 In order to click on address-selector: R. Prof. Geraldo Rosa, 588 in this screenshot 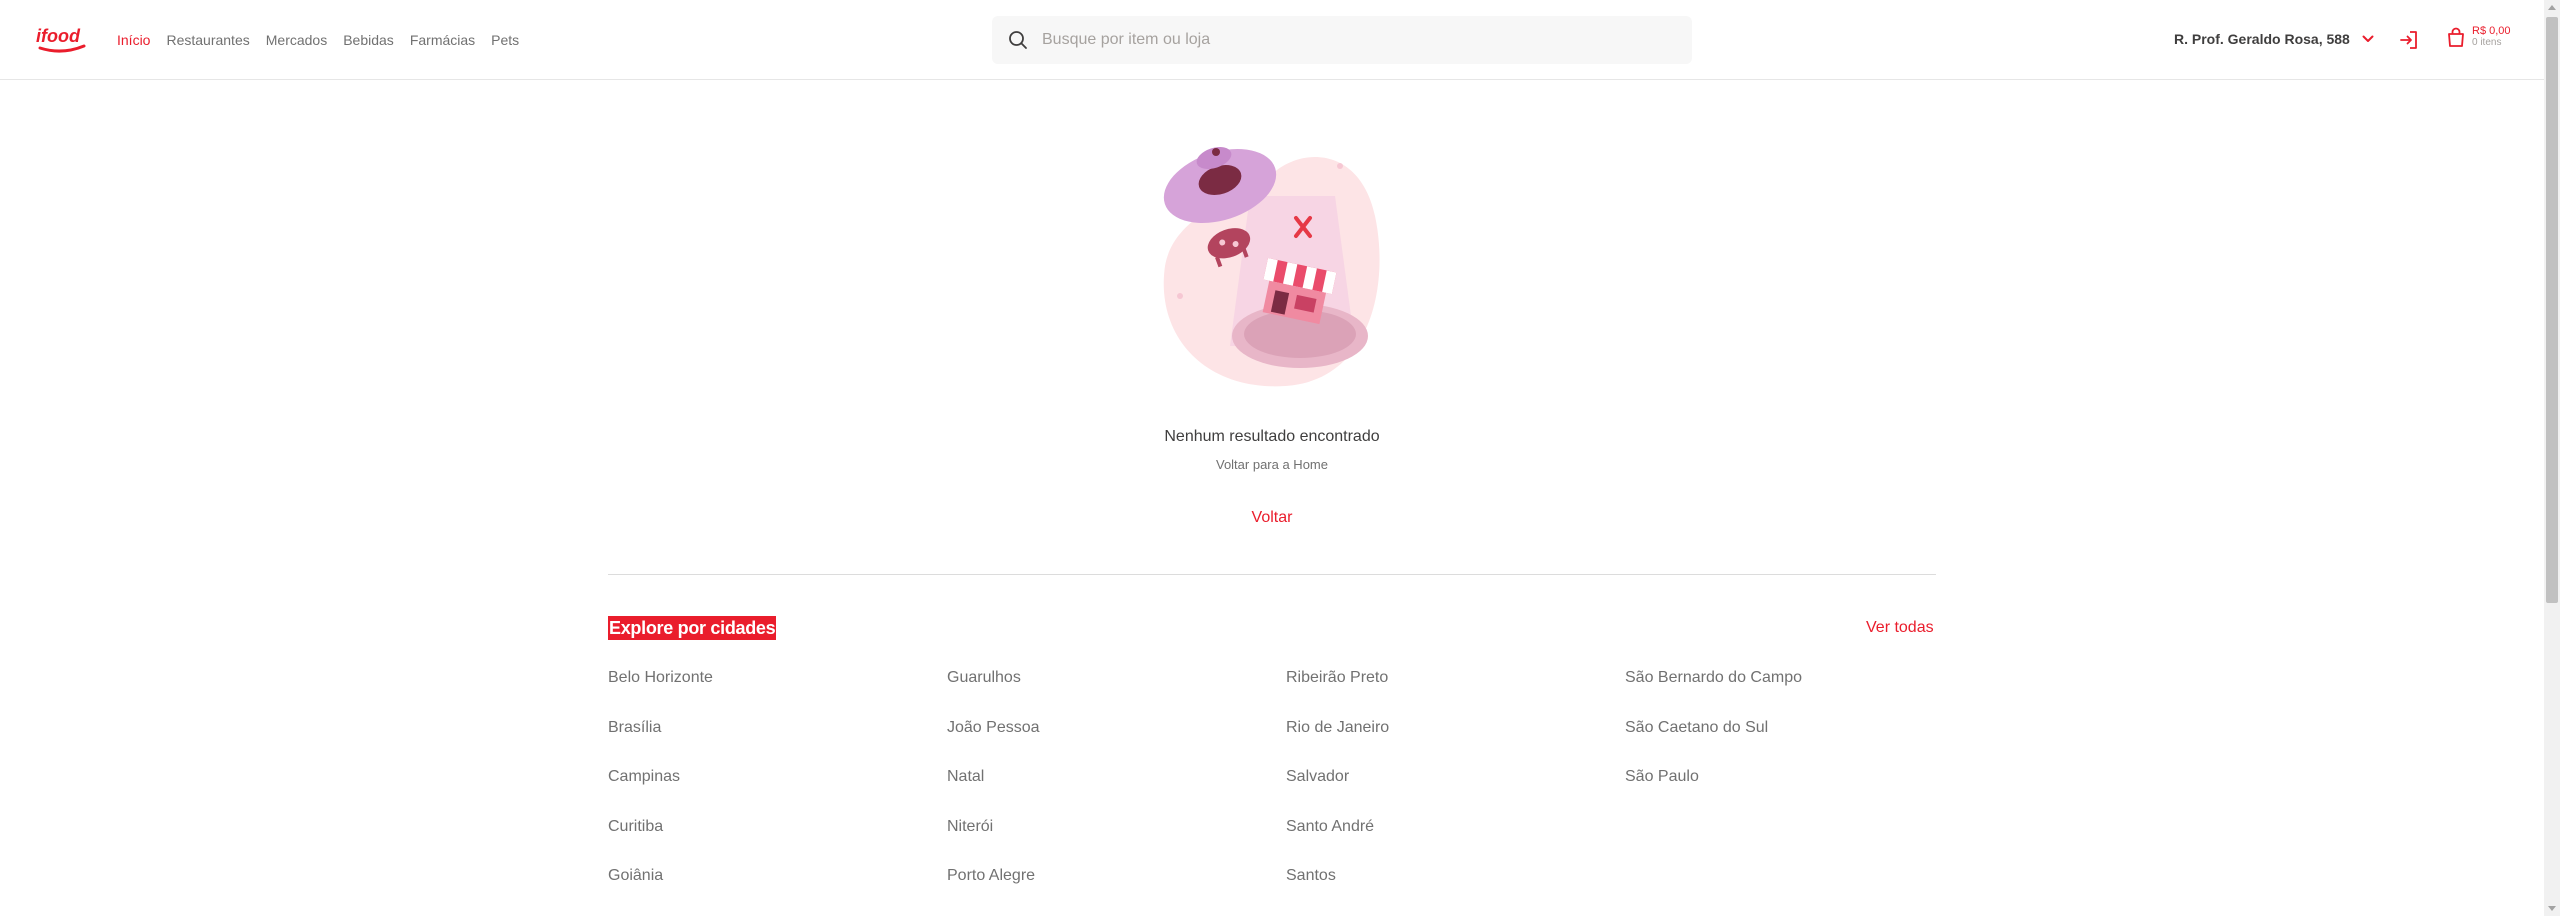, I will do `click(2275, 39)`.